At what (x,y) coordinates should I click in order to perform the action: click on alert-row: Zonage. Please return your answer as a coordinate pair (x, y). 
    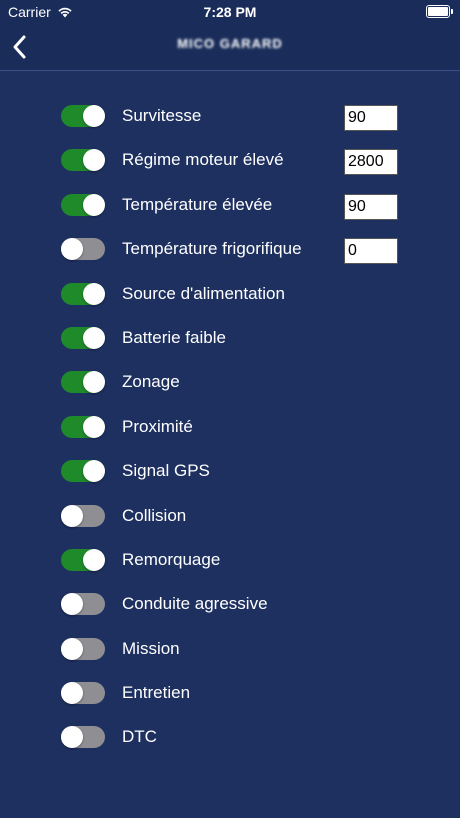
    Looking at the image, I should click on (230, 382).